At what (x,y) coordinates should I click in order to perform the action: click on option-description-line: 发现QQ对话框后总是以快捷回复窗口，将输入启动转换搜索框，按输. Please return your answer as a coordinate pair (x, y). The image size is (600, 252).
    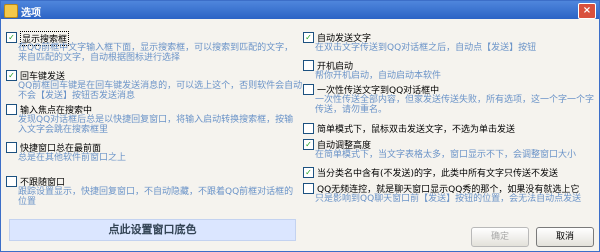
    Looking at the image, I should click on (156, 120).